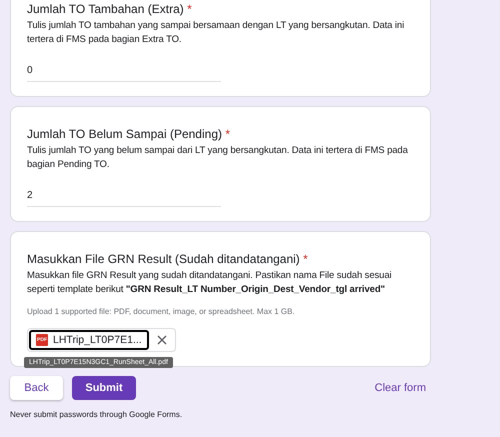 Image resolution: width=500 pixels, height=437 pixels. What do you see at coordinates (105, 9) in the screenshot?
I see `question-title: Jumlah TO Tambahan (Extra)` at bounding box center [105, 9].